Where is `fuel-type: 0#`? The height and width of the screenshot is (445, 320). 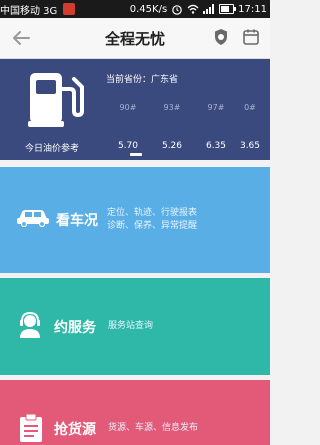
fuel-type: 0# is located at coordinates (250, 107).